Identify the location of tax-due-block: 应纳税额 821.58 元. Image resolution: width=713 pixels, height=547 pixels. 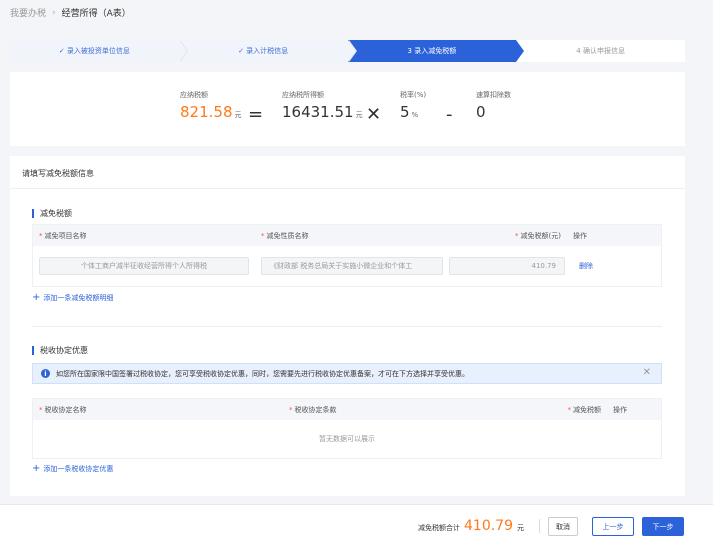
(211, 105).